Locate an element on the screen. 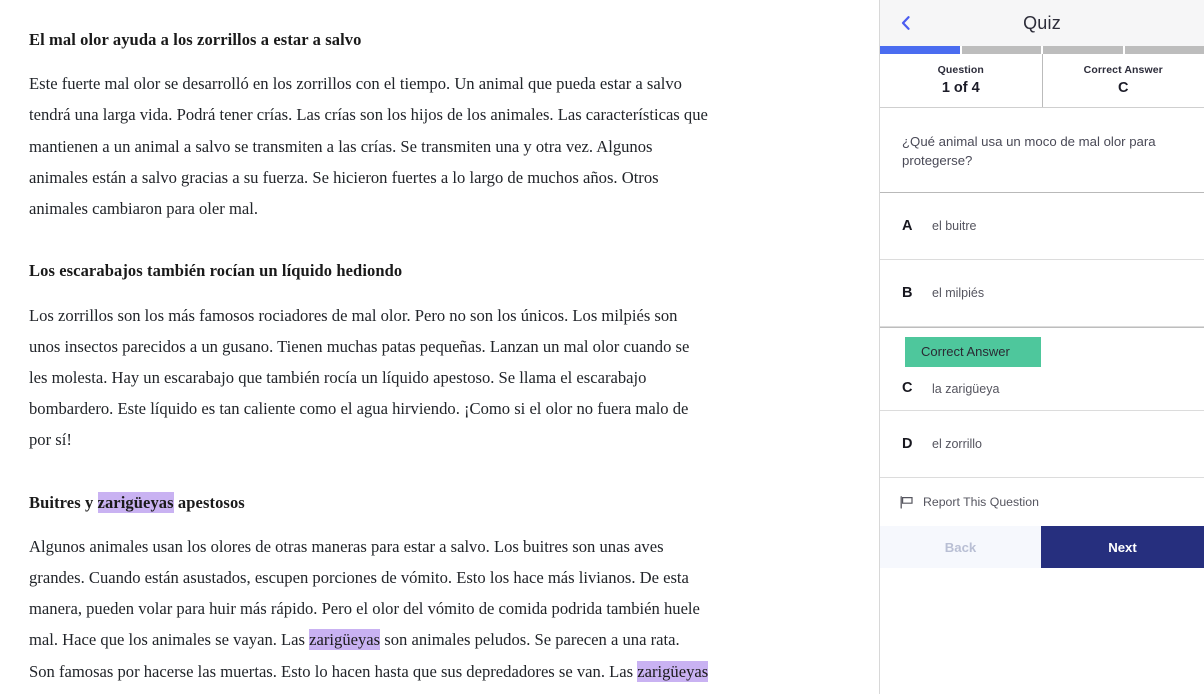  answer-letter: D is located at coordinates (907, 444).